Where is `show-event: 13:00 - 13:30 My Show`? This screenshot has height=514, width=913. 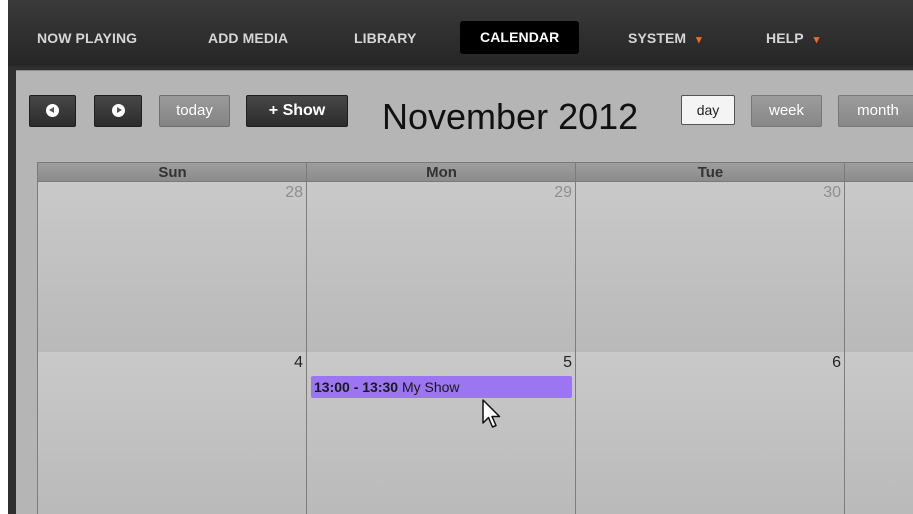 show-event: 13:00 - 13:30 My Show is located at coordinates (441, 387).